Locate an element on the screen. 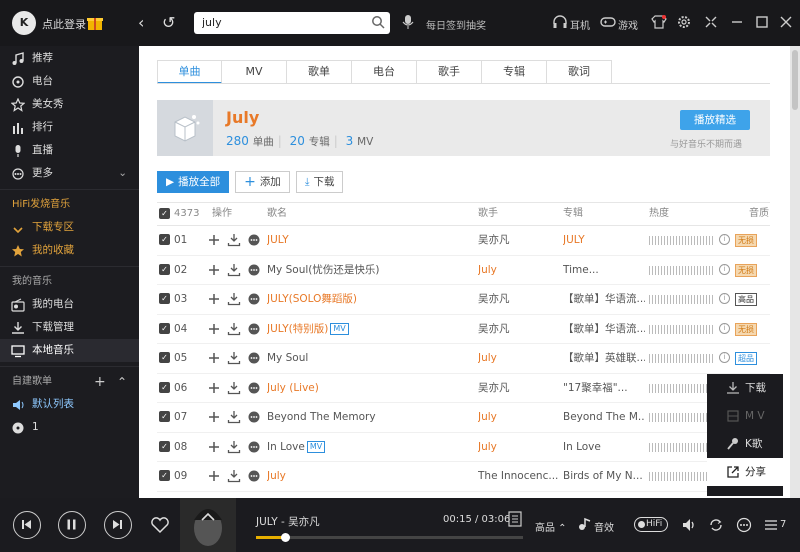  artist-name: July is located at coordinates (242, 117).